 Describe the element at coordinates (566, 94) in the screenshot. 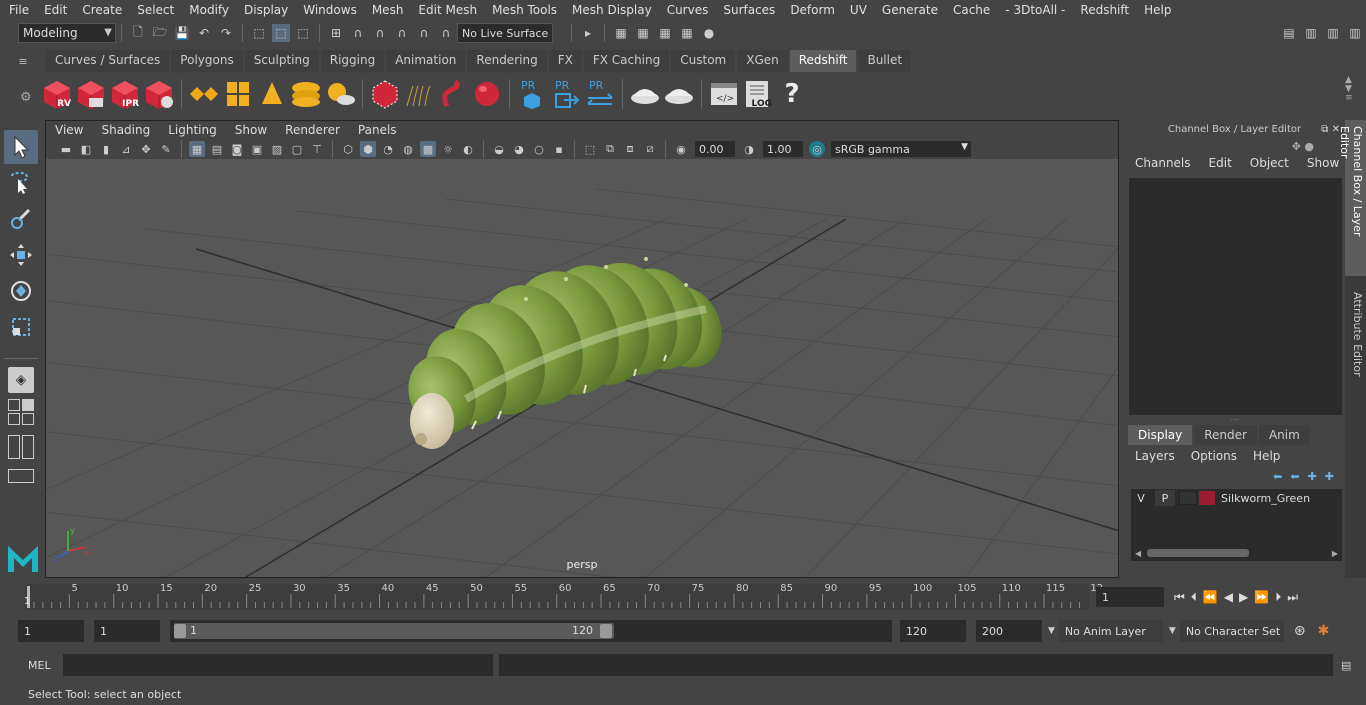

I see `pr-export-icon: PRPR` at that location.